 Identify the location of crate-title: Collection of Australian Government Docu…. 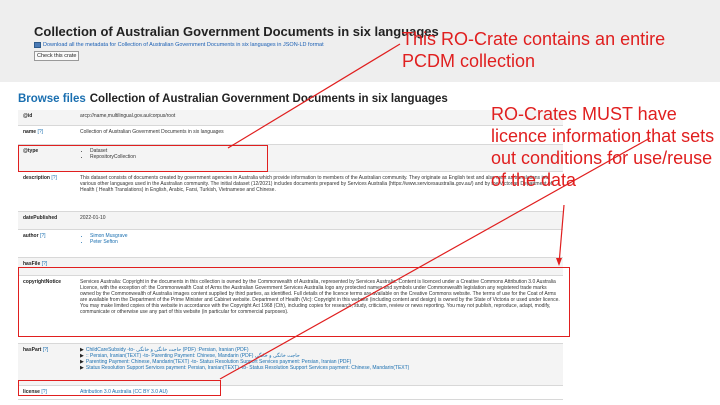
(236, 31).